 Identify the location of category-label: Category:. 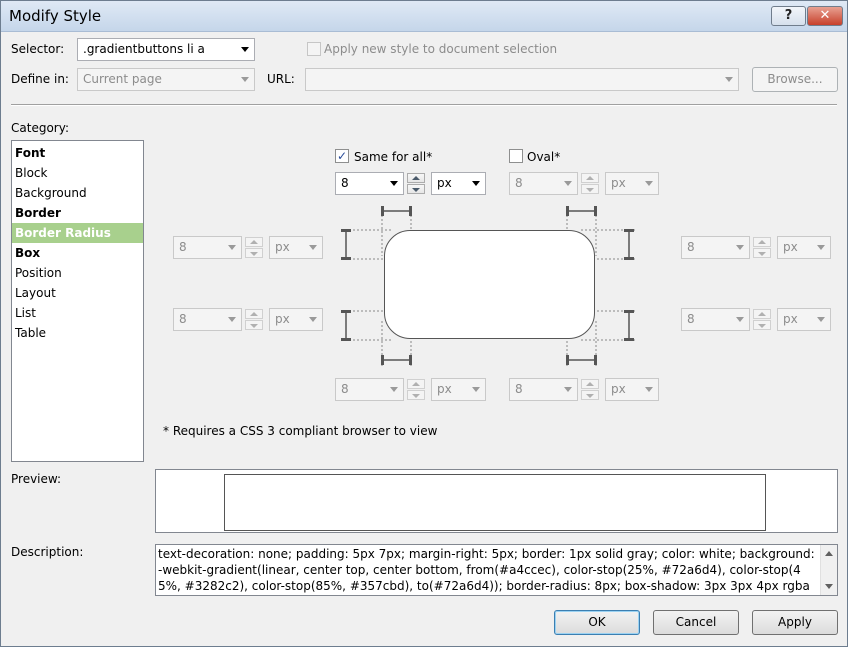
(40, 128).